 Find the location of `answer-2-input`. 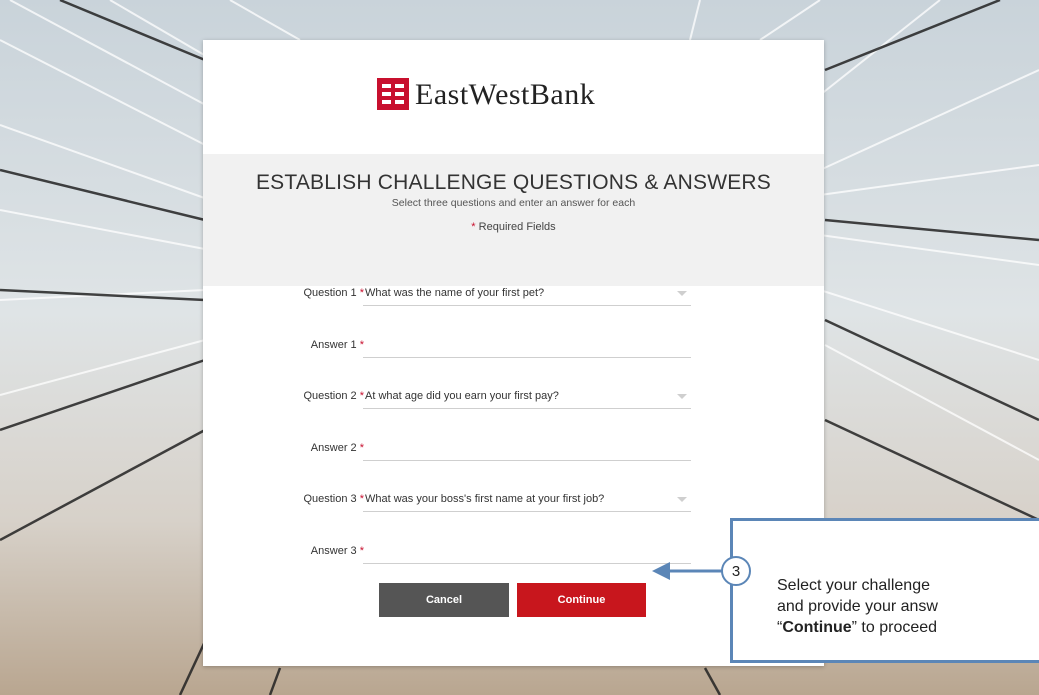

answer-2-input is located at coordinates (527, 449).